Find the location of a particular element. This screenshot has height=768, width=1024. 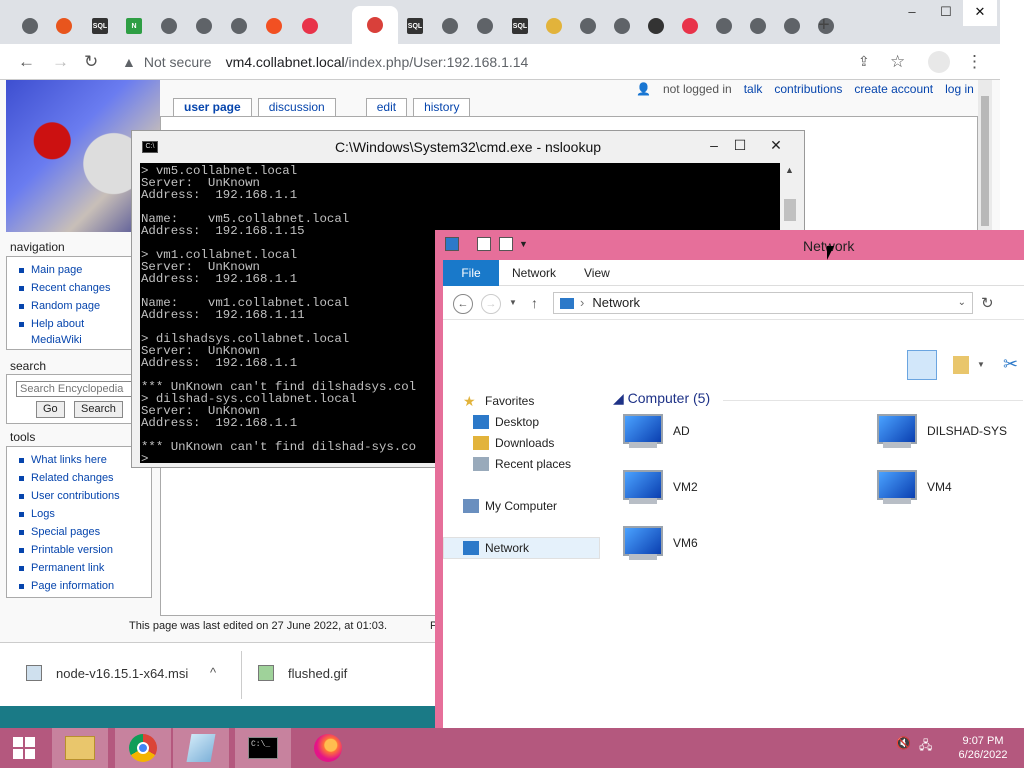

tool-printable-version: Printable version is located at coordinates (84, 550).